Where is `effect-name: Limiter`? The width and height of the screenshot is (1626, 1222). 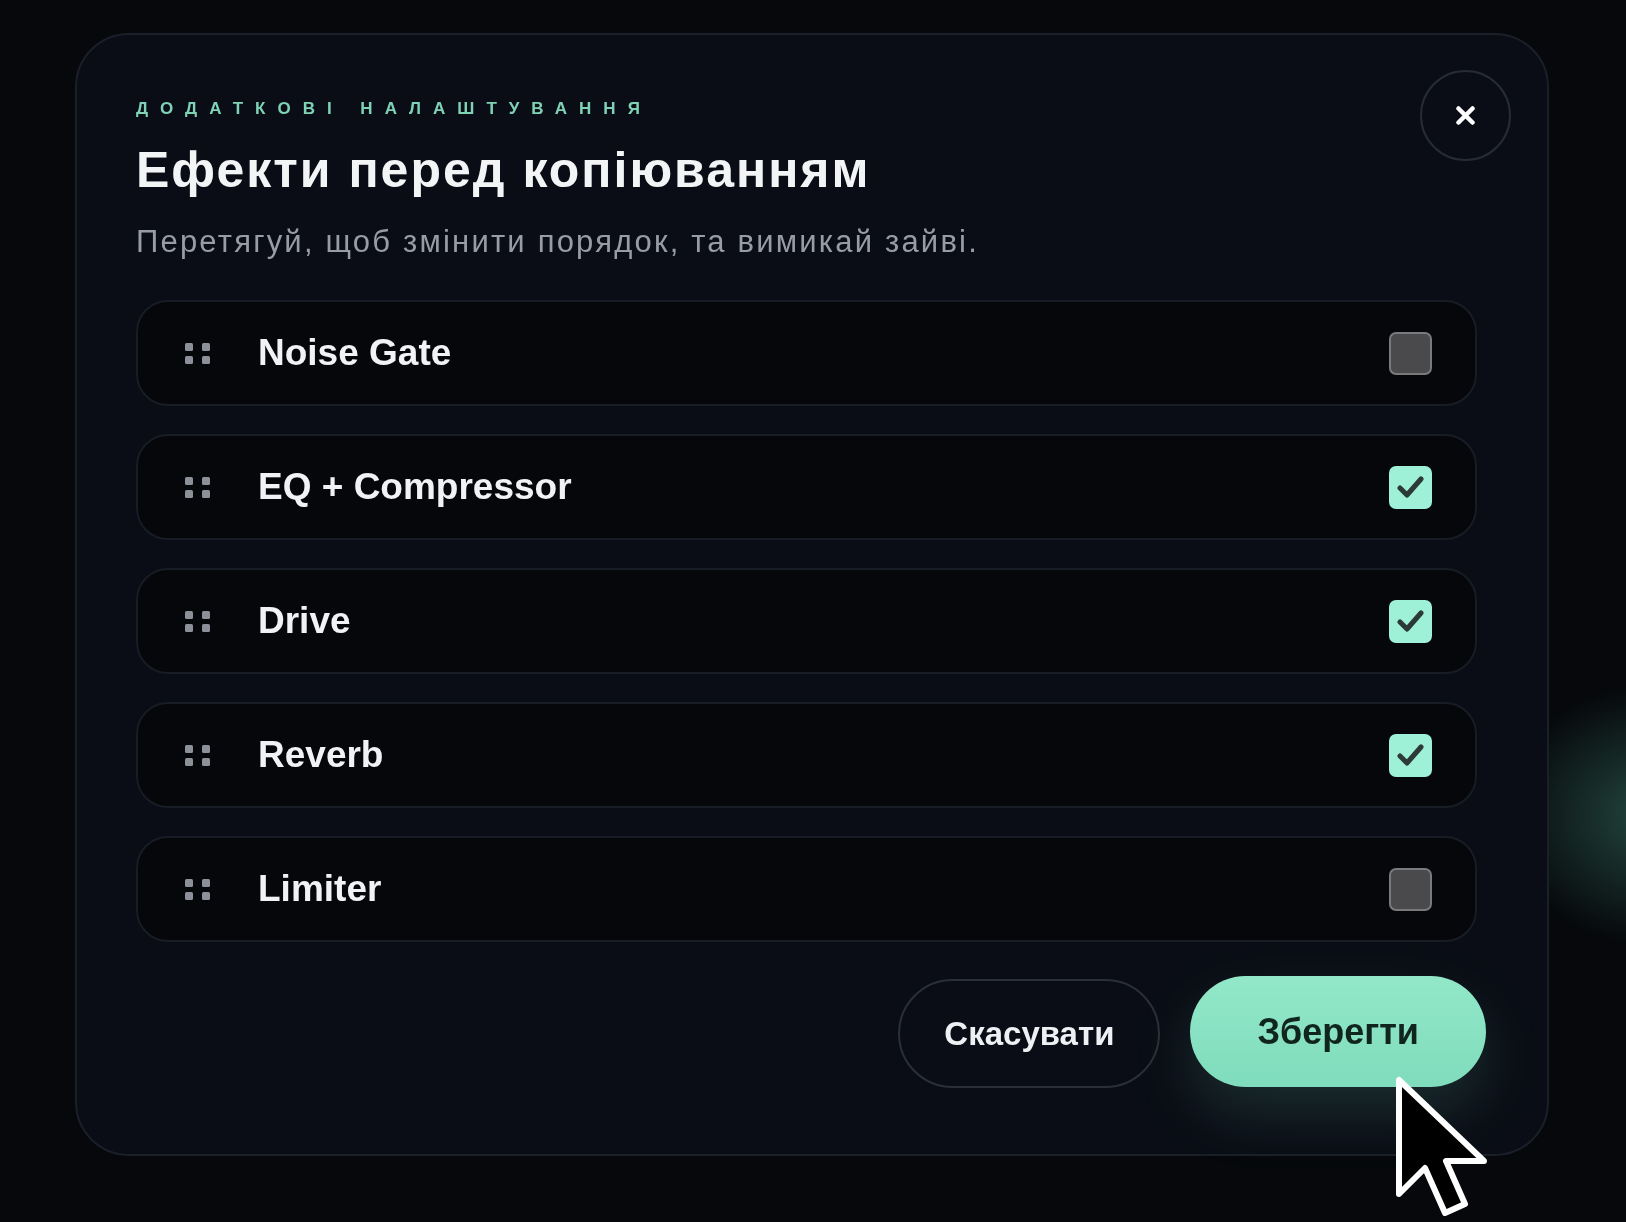 effect-name: Limiter is located at coordinates (320, 889).